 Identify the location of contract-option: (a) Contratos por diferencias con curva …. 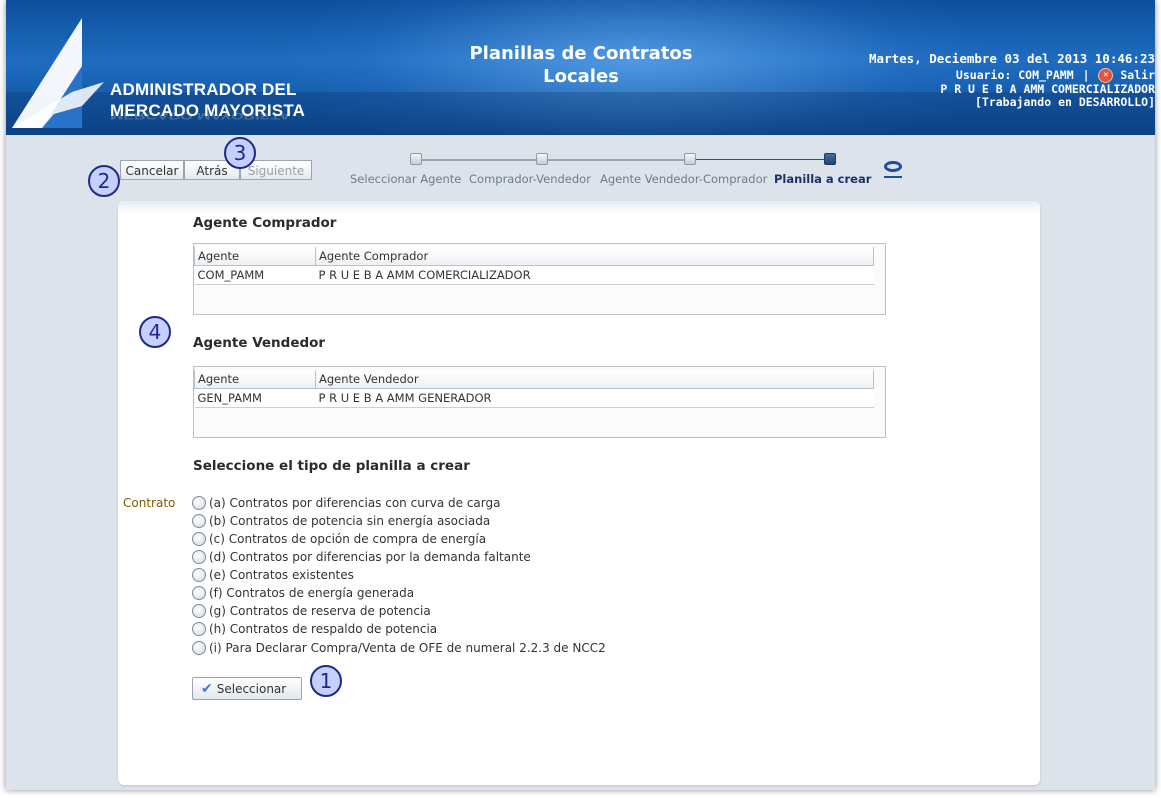
(346, 503).